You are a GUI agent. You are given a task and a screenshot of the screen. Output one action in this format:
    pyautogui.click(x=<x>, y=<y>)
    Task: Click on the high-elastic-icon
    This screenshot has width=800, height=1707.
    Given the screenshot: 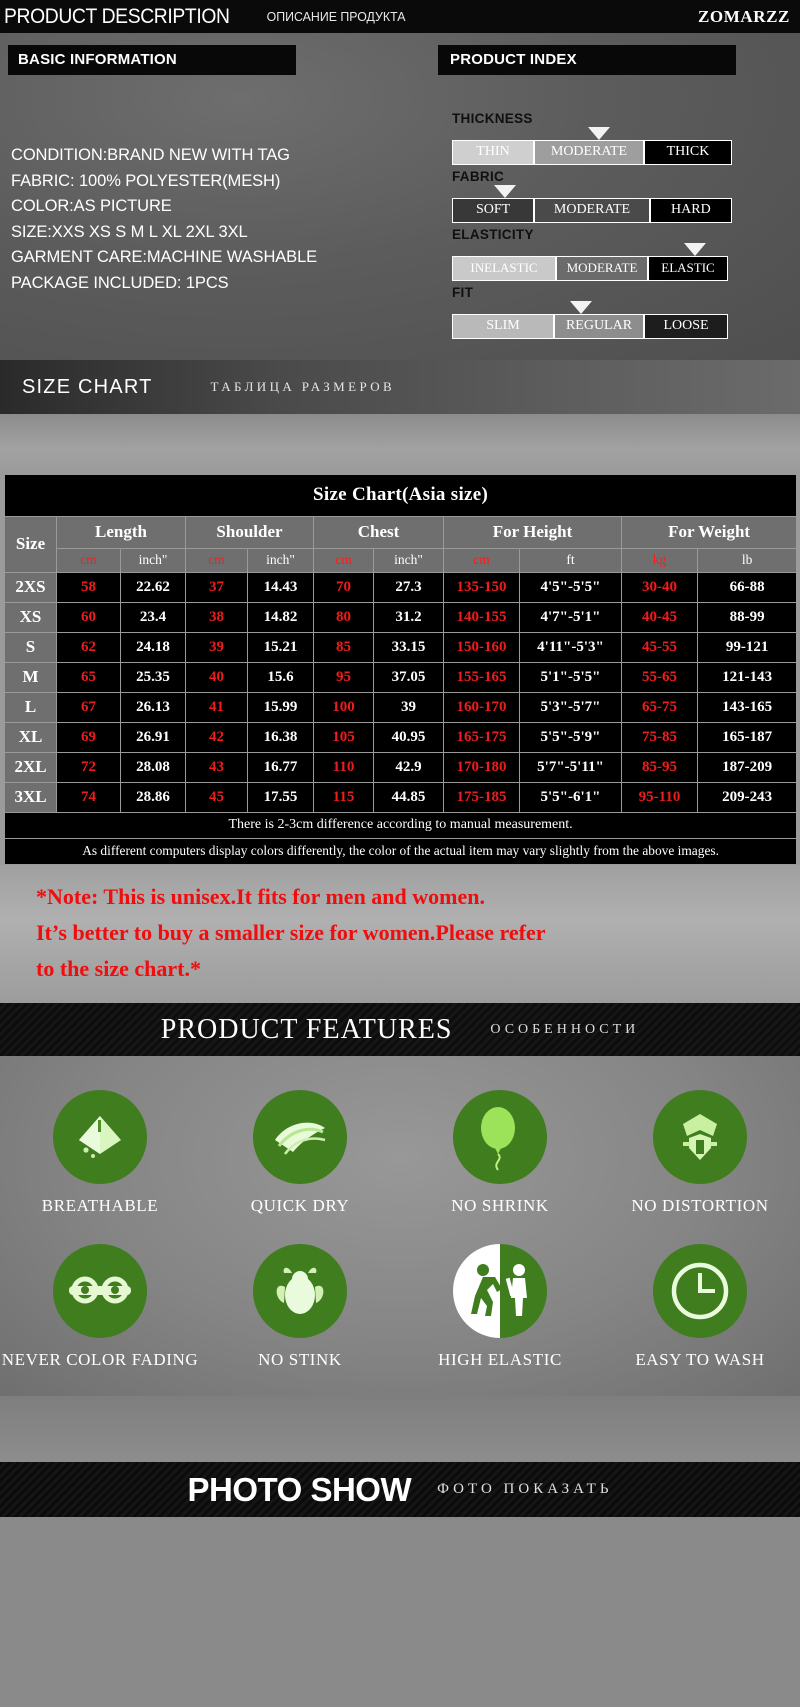 What is the action you would take?
    pyautogui.click(x=500, y=1291)
    